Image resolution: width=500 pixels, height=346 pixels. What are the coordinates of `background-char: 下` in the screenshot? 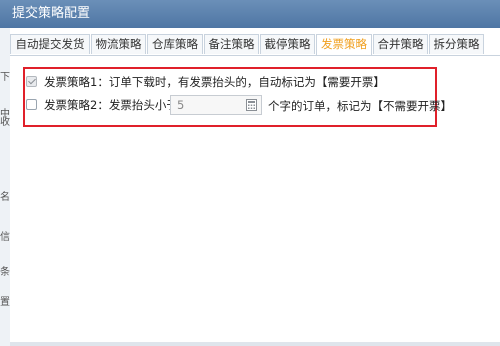 It's located at (5, 77).